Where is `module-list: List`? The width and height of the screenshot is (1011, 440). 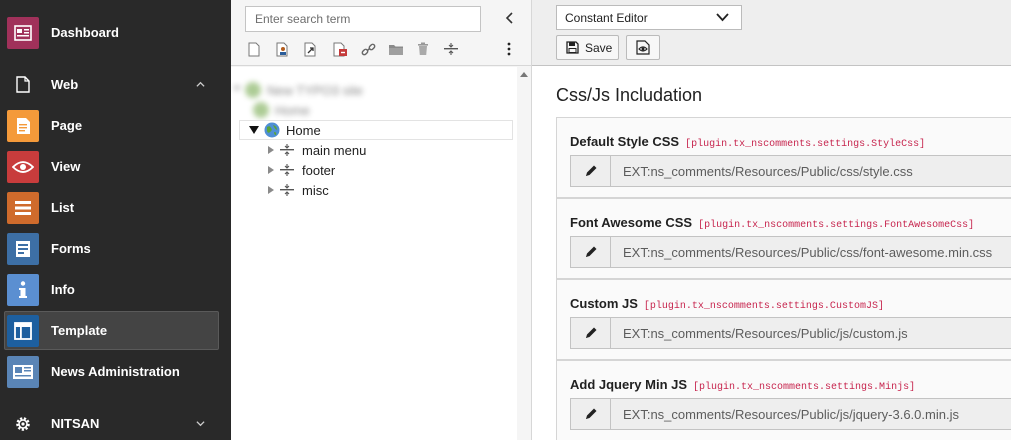
module-list: List is located at coordinates (115, 207).